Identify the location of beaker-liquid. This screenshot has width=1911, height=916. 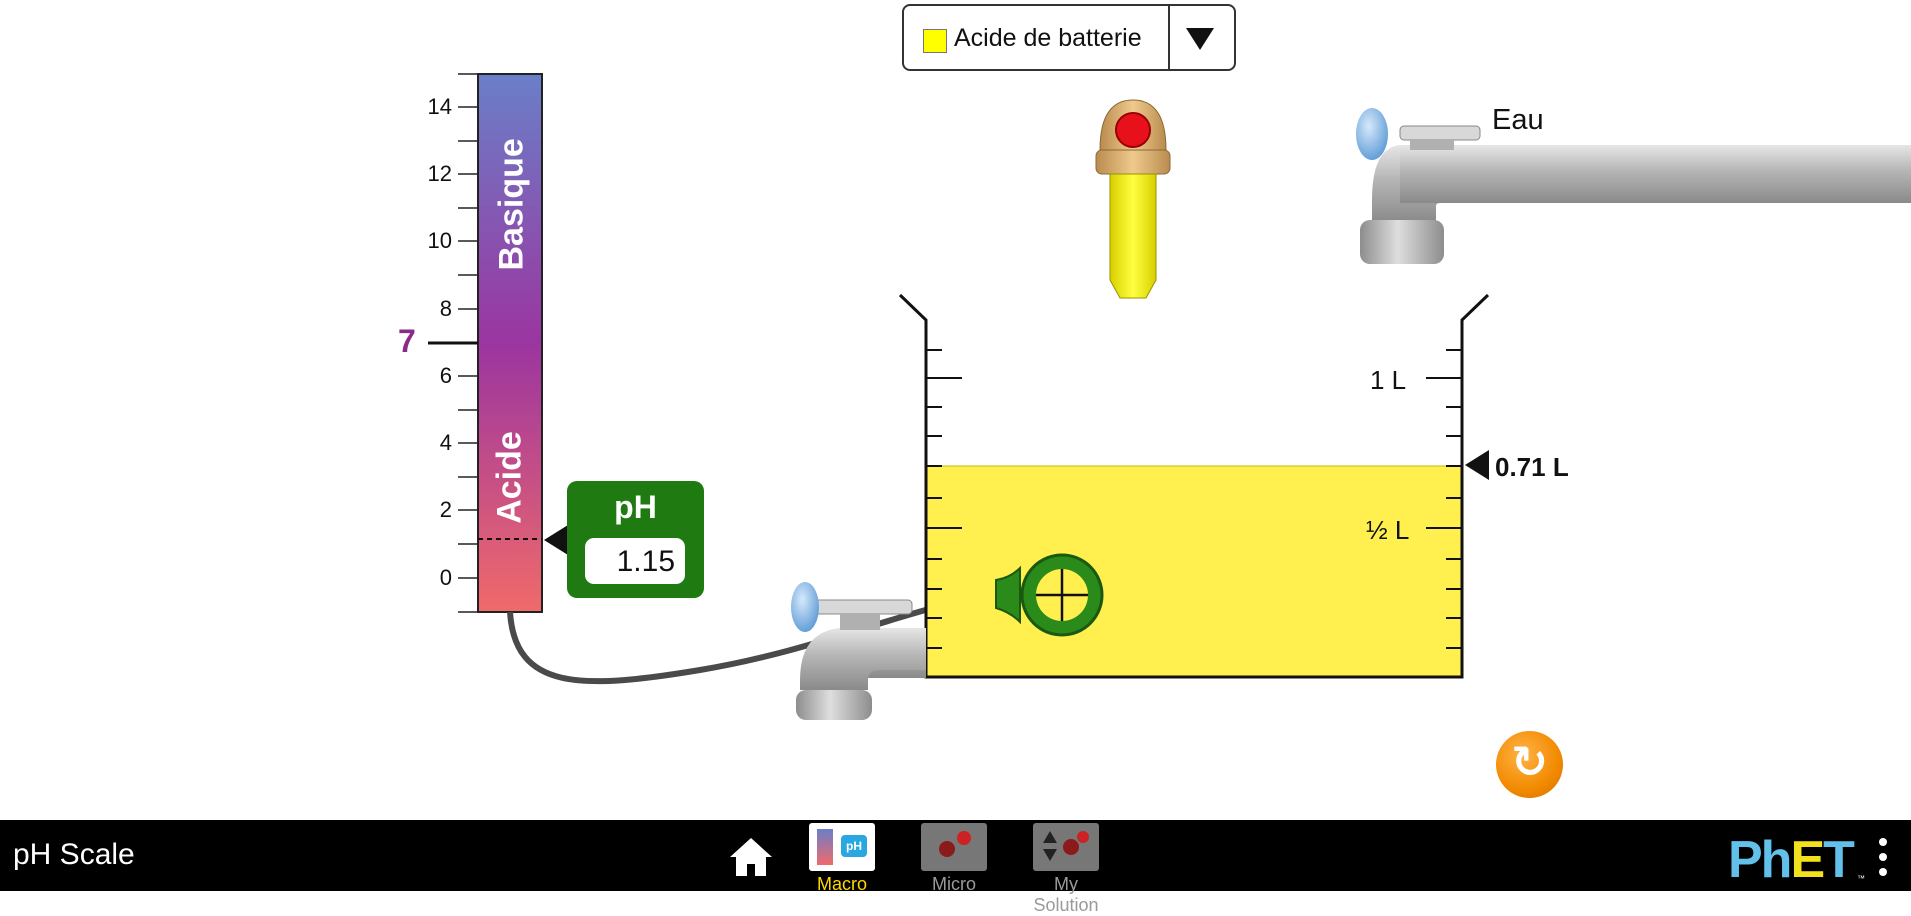
(1194, 571).